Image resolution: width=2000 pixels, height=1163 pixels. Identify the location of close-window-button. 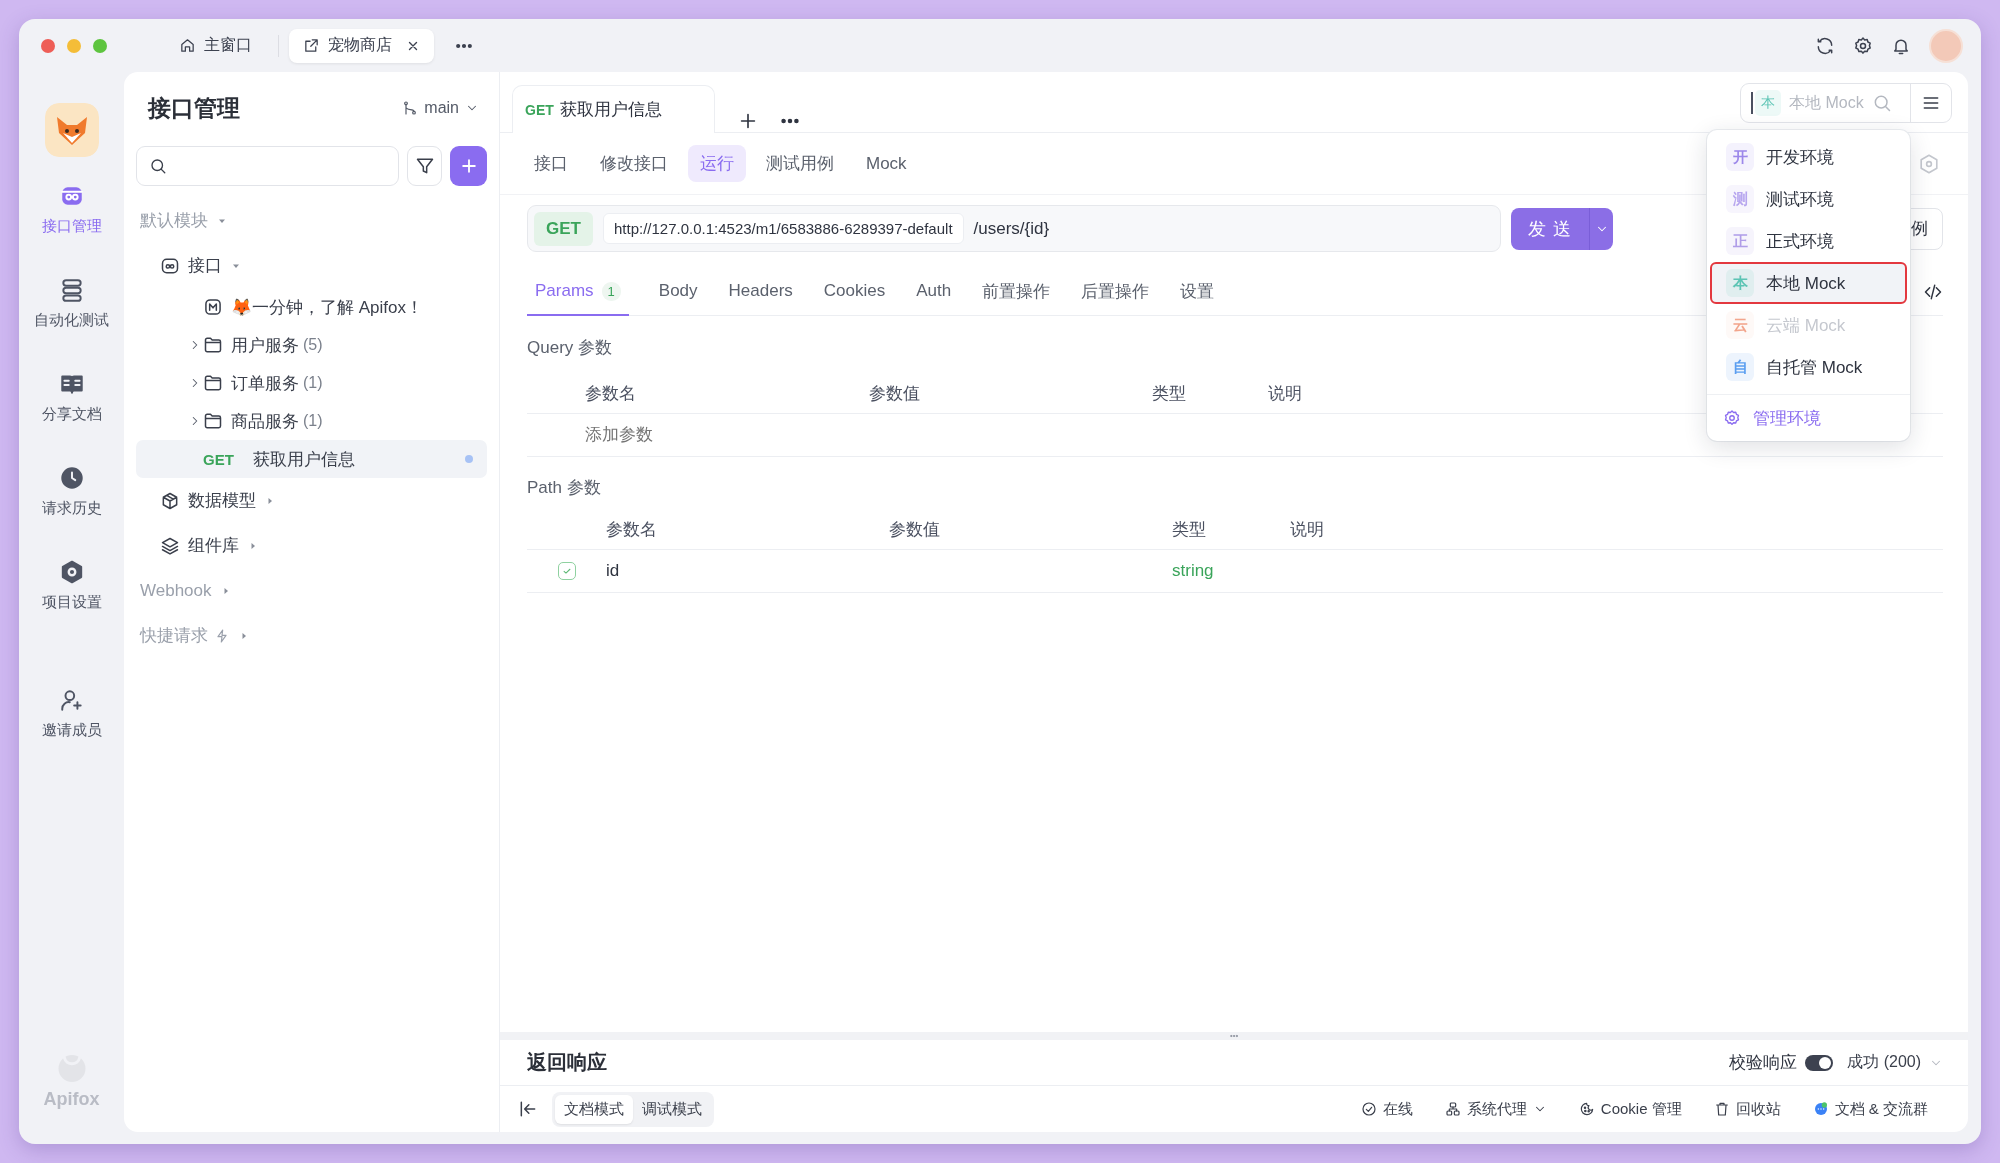
(48, 45).